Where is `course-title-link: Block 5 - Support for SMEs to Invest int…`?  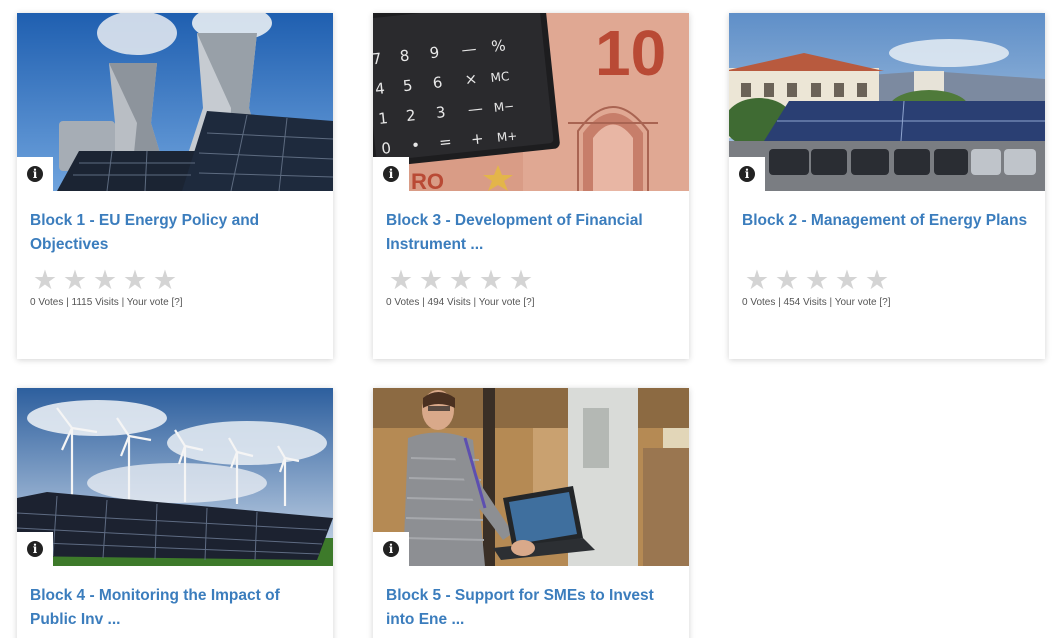 course-title-link: Block 5 - Support for SMEs to Invest int… is located at coordinates (530, 608).